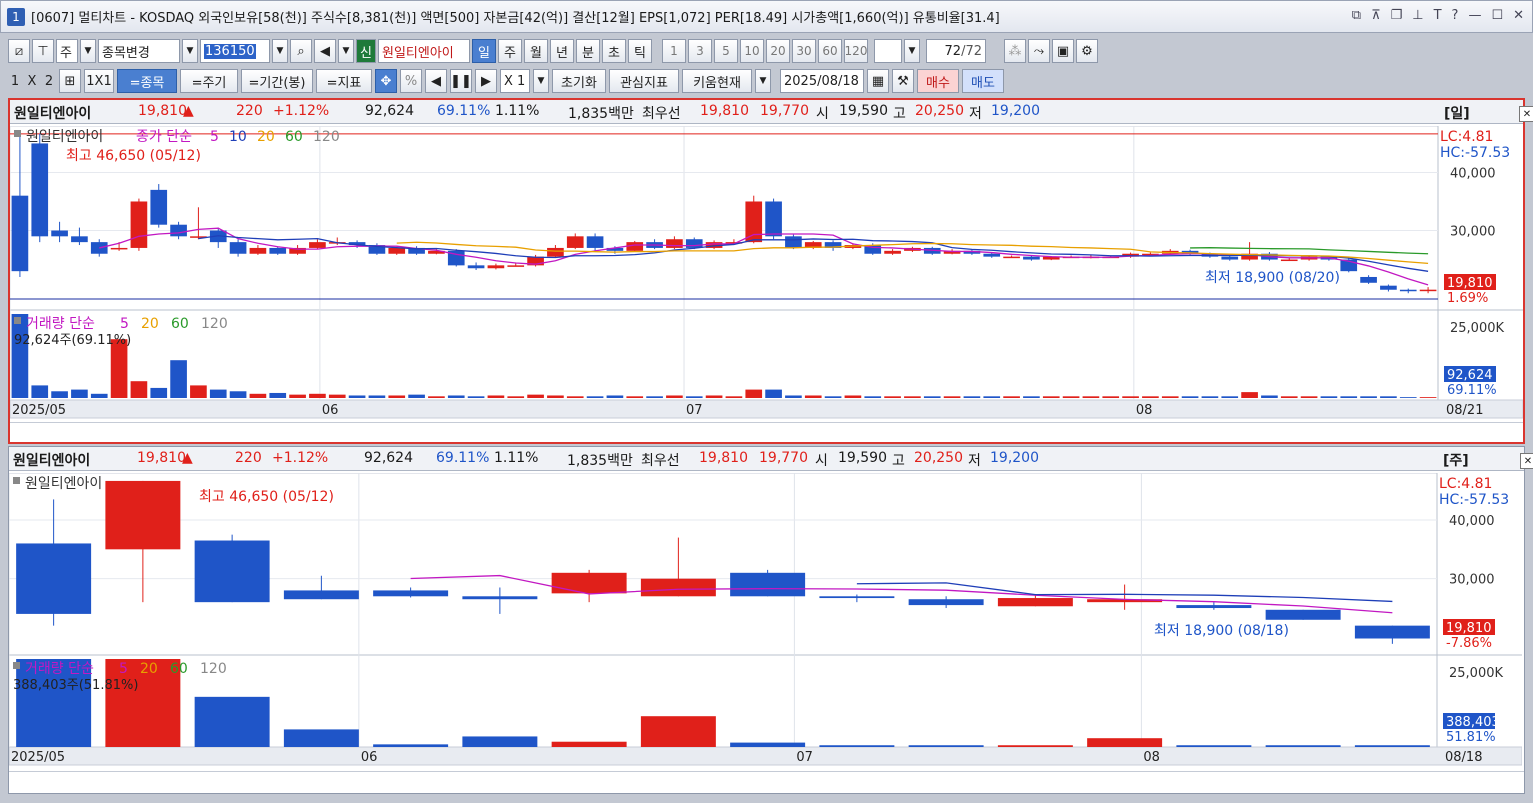 The width and height of the screenshot is (1533, 803). What do you see at coordinates (190, 51) in the screenshot?
I see `change-stock-dropdown-icon: ▼` at bounding box center [190, 51].